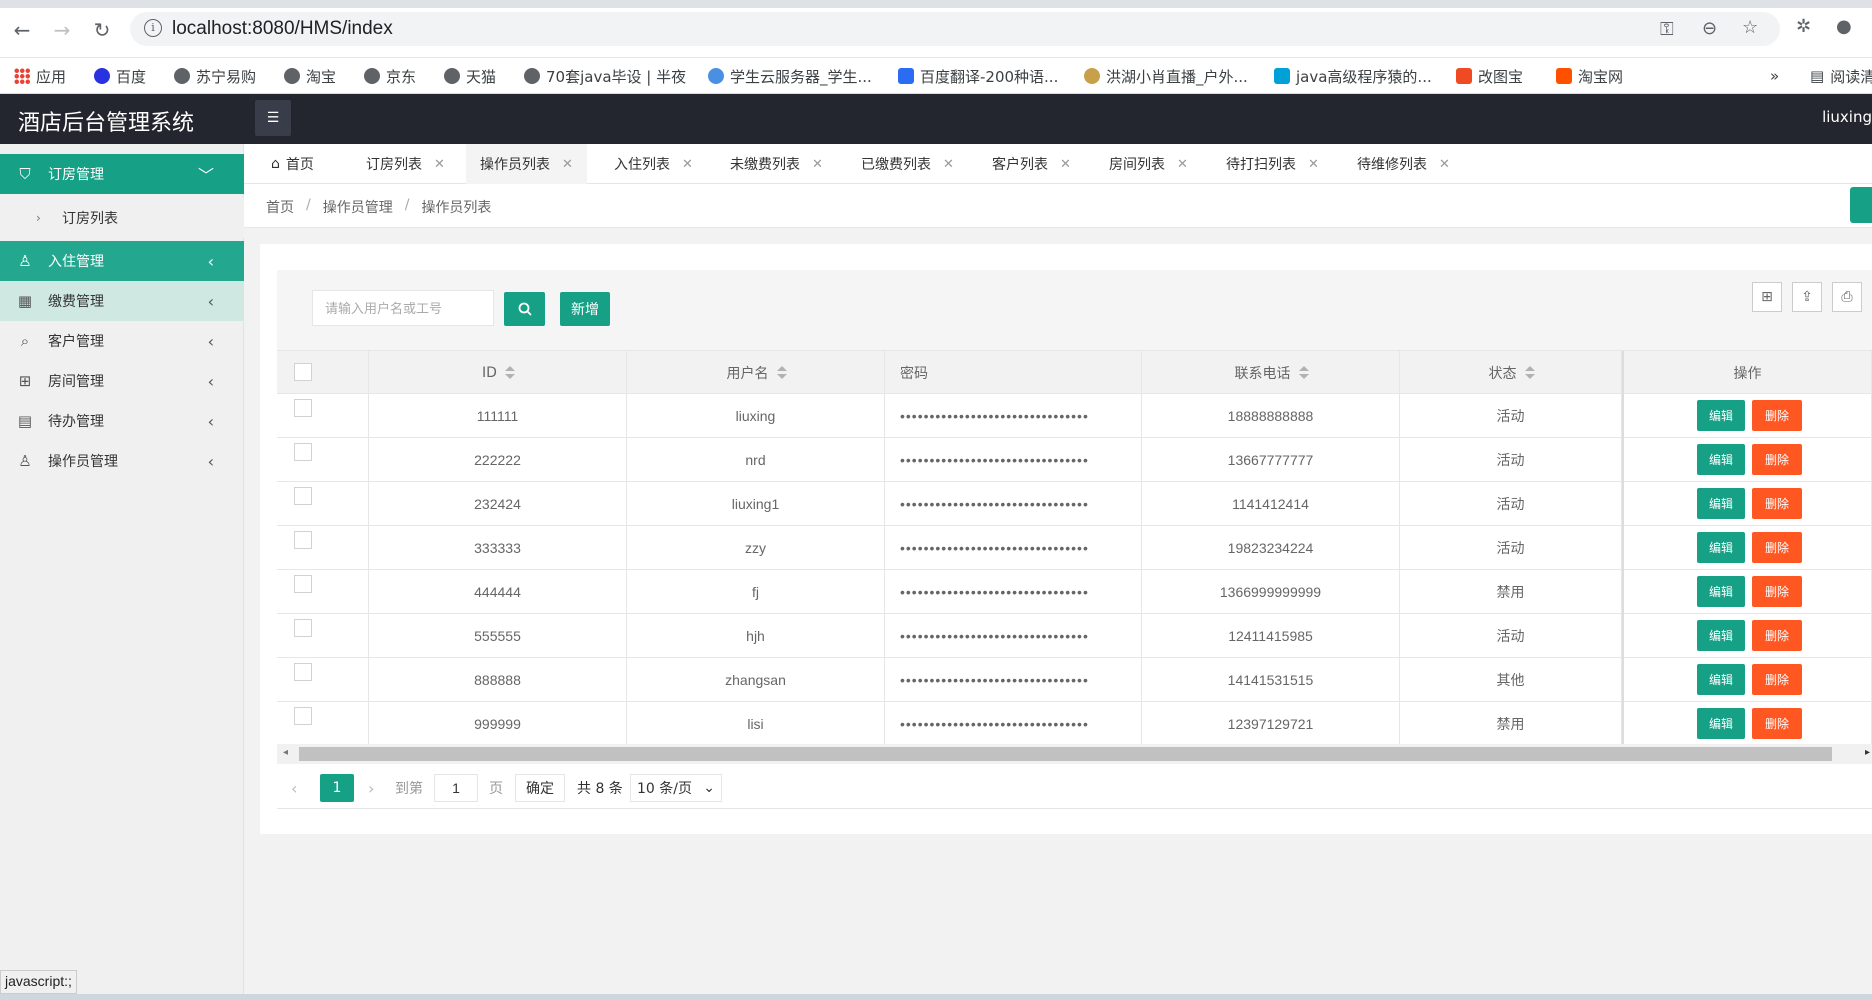 This screenshot has height=1000, width=1872. I want to click on search-button, so click(524, 309).